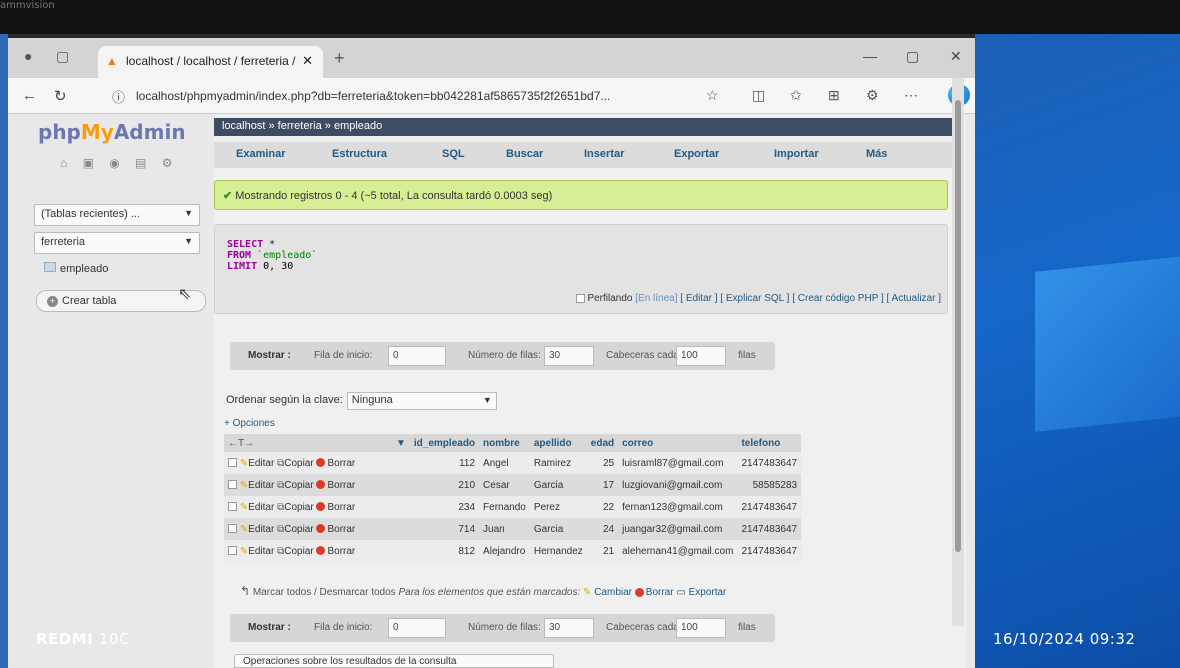  I want to click on extensions-icon: ⚙, so click(872, 95).